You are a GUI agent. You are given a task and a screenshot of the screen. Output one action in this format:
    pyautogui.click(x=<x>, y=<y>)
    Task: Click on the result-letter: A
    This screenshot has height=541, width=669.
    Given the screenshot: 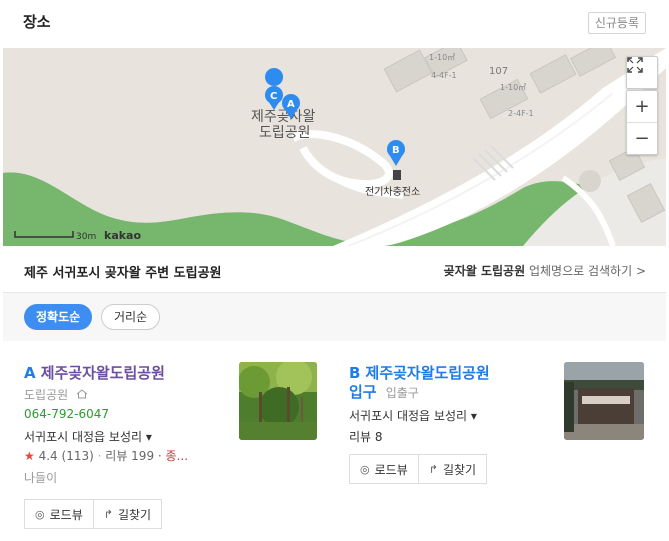 What is the action you would take?
    pyautogui.click(x=30, y=373)
    